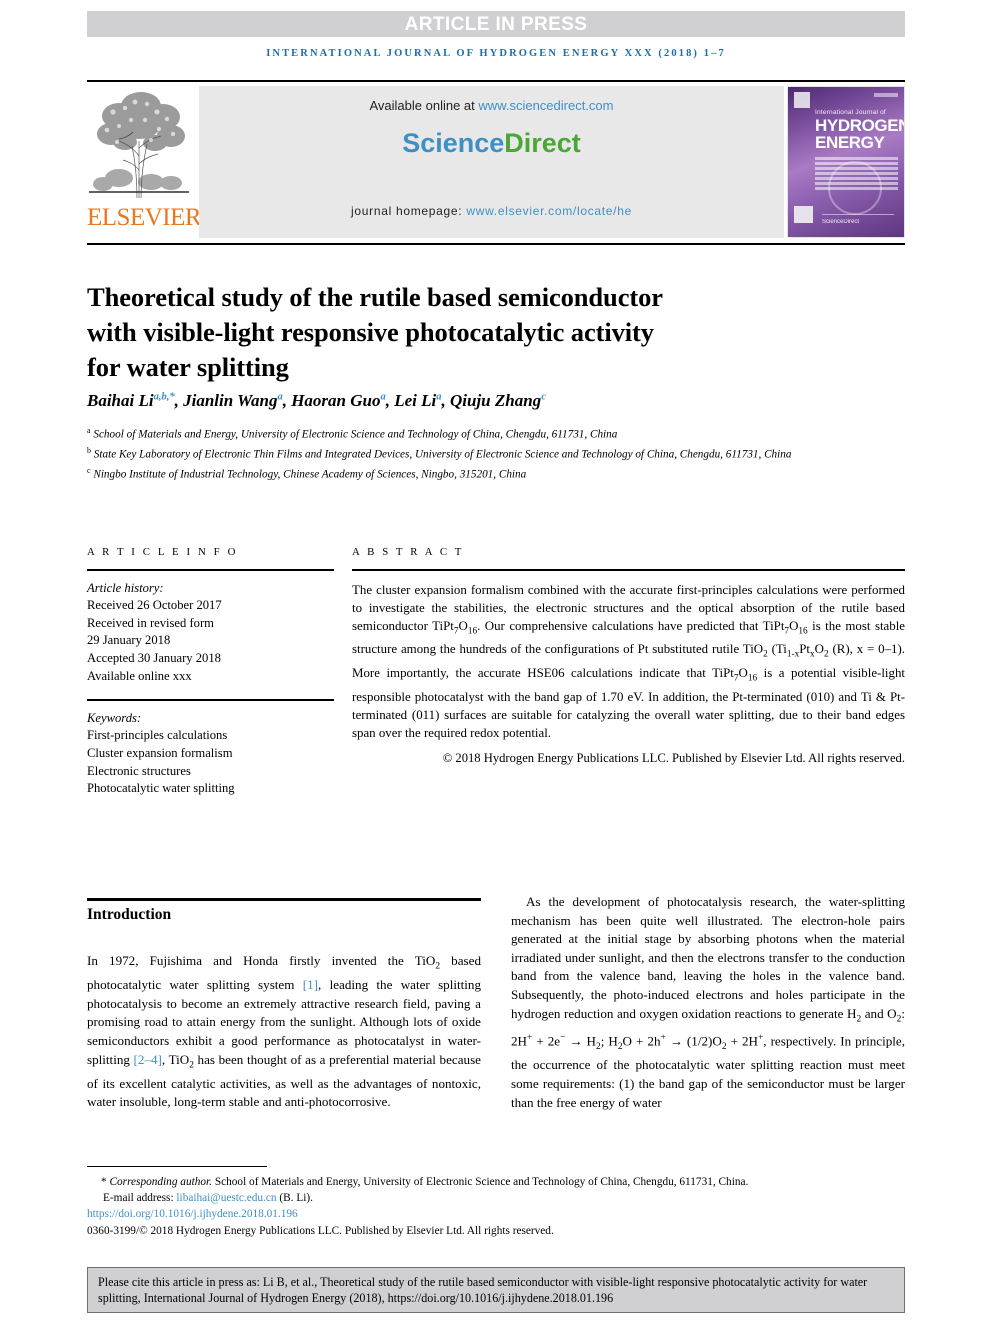 The height and width of the screenshot is (1323, 992). Describe the element at coordinates (150, 622) in the screenshot. I see `article-revised-label: Received in revised form` at that location.